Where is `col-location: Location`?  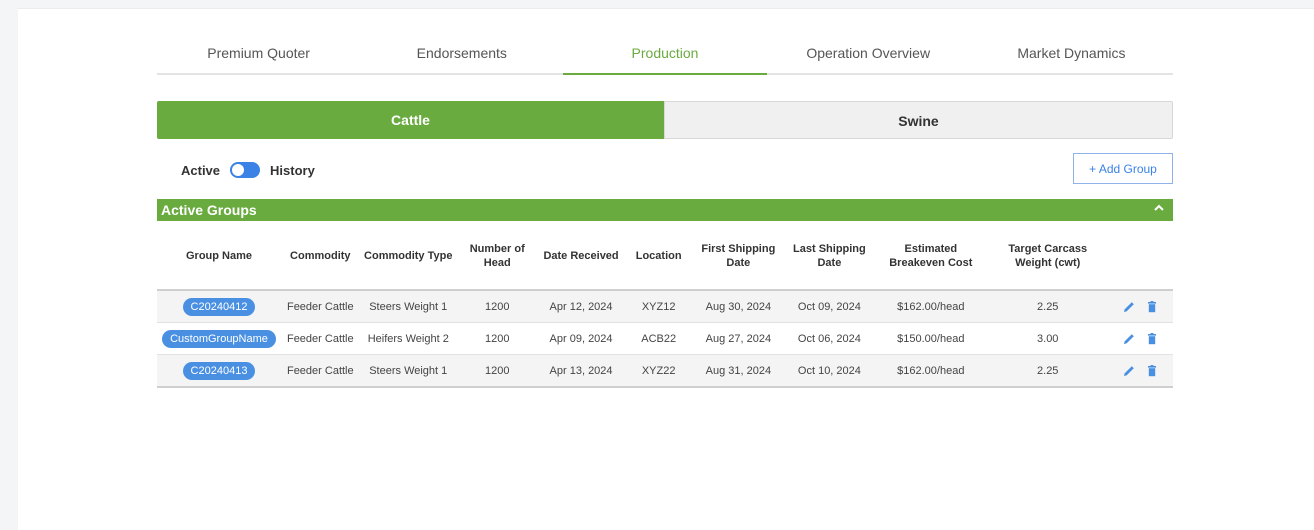 col-location: Location is located at coordinates (658, 257).